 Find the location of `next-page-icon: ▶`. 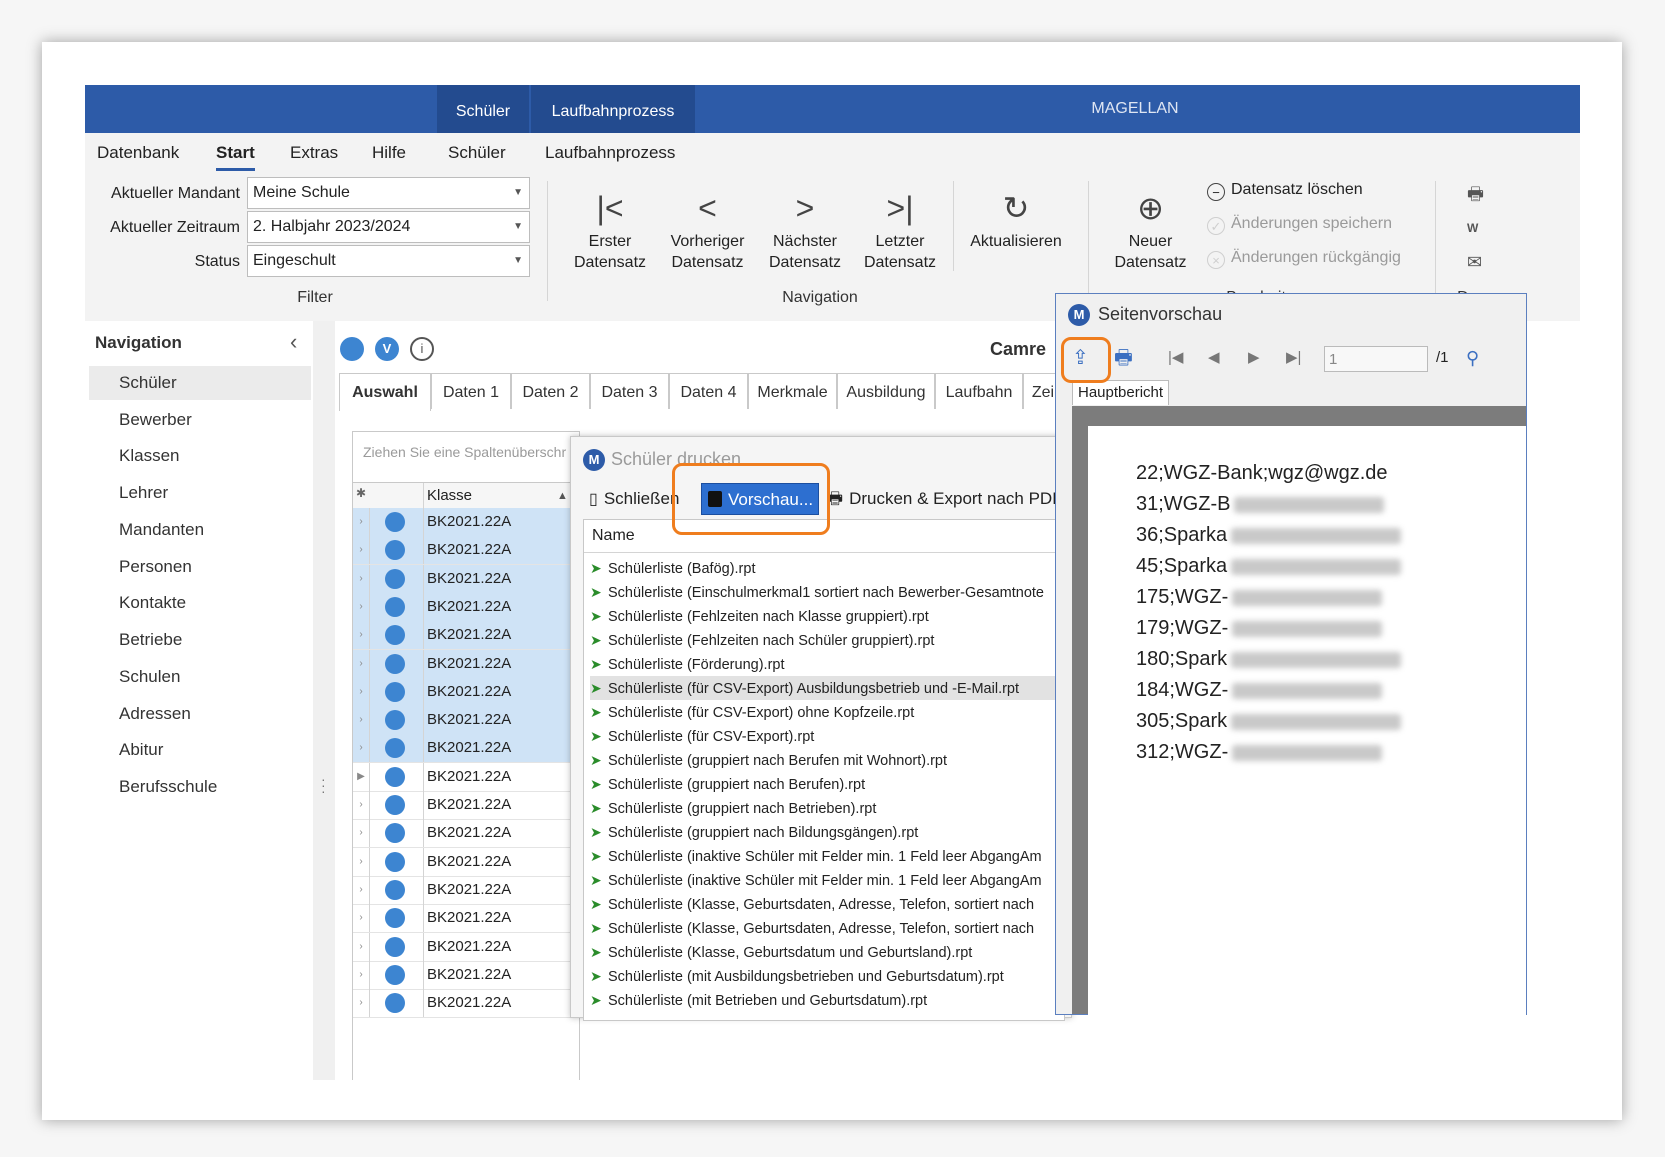

next-page-icon: ▶ is located at coordinates (1254, 358).